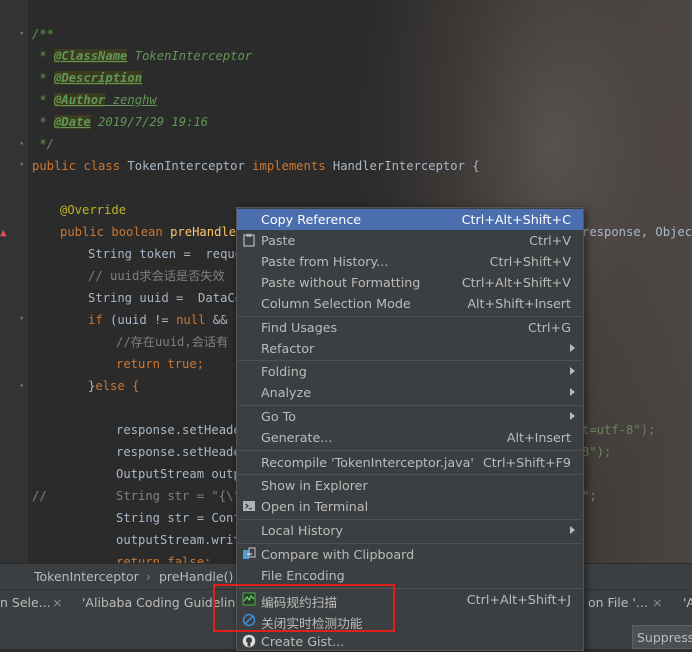 This screenshot has width=692, height=652. I want to click on menu-item-shortcut: Ctrl+G, so click(549, 327).